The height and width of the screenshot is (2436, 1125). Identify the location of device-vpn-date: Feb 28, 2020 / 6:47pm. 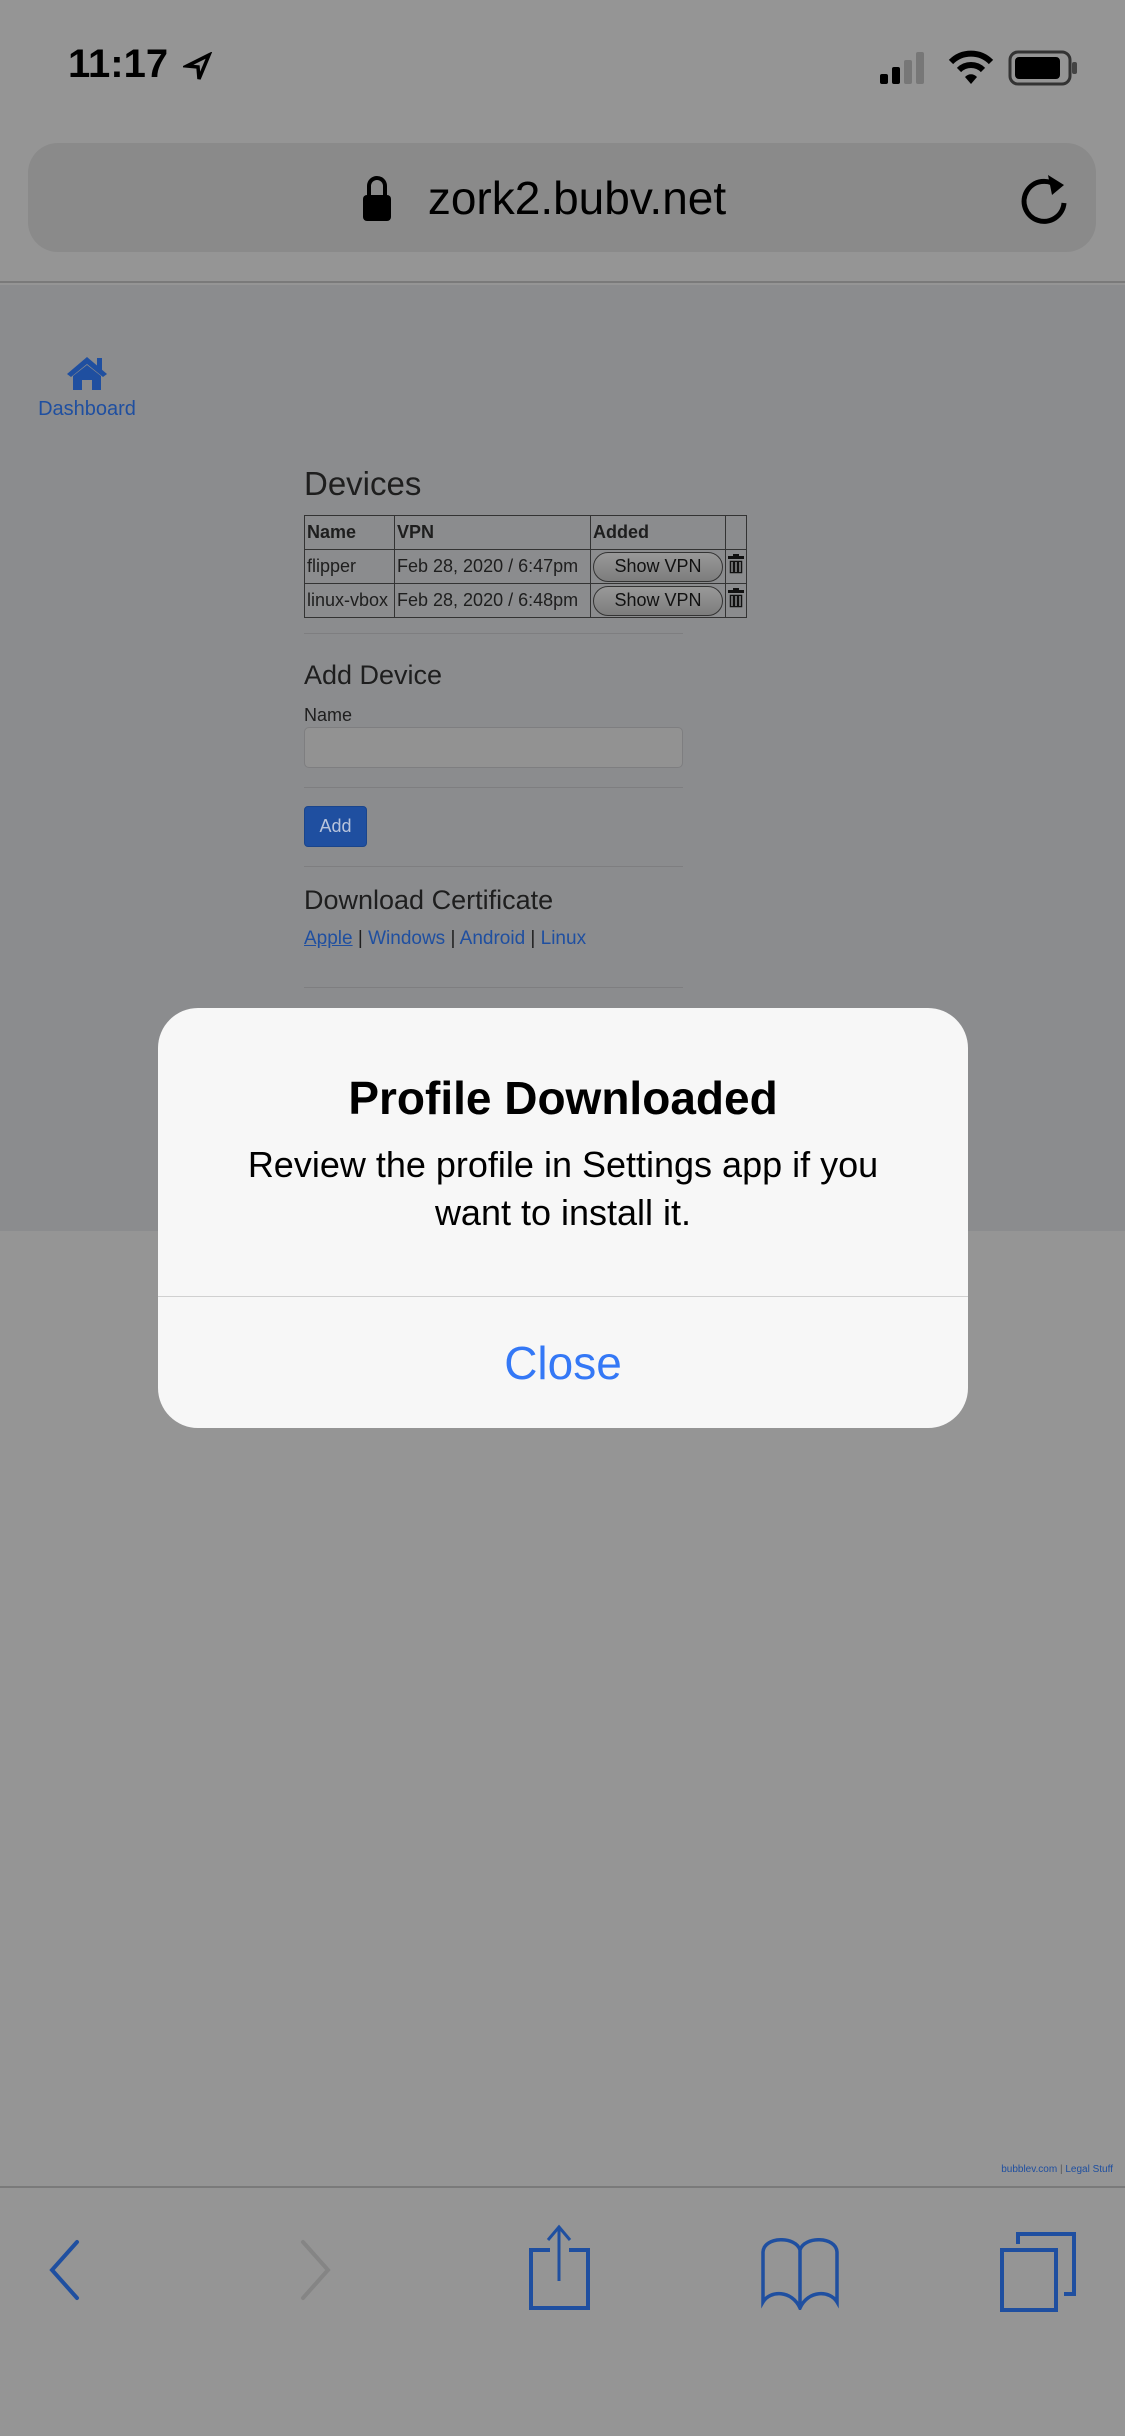
(492, 566).